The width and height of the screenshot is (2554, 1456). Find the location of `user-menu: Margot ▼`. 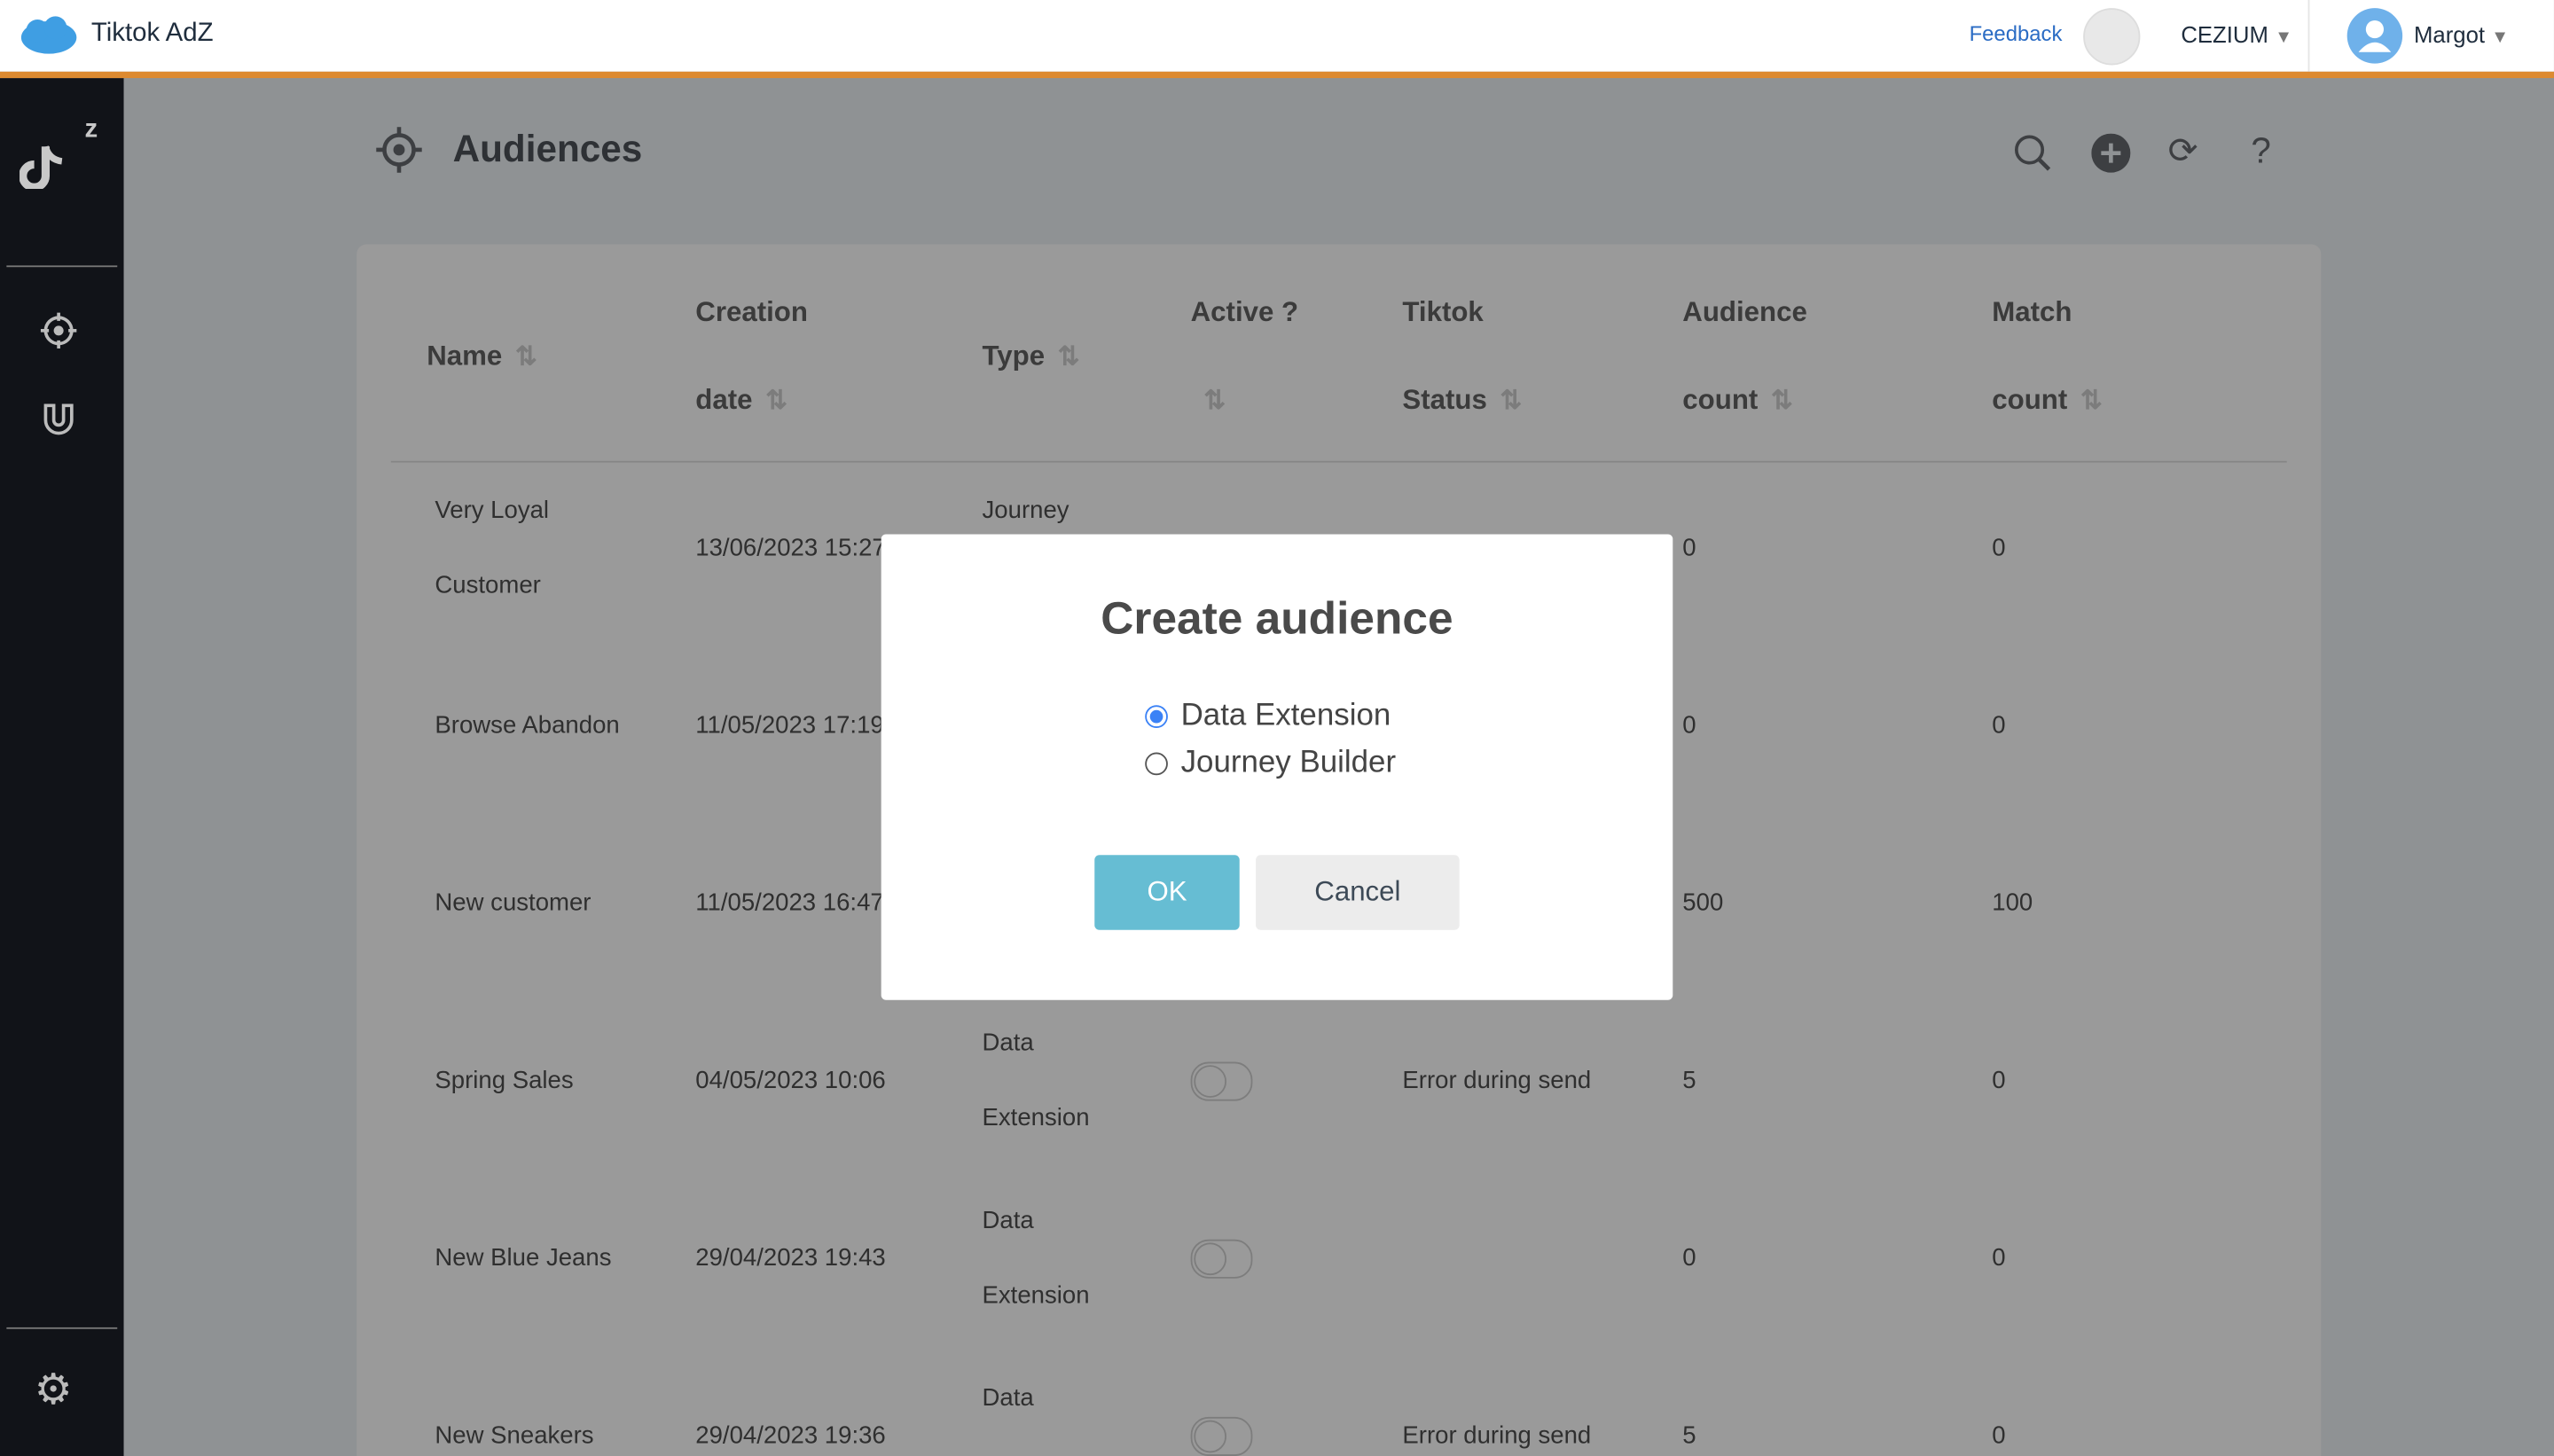

user-menu: Margot ▼ is located at coordinates (2461, 34).